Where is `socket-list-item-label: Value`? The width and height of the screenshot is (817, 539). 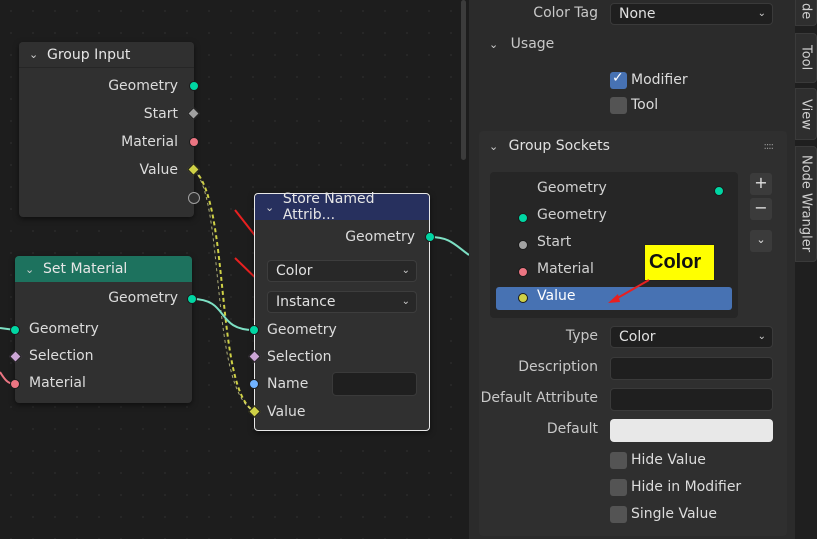
socket-list-item-label: Value is located at coordinates (556, 296).